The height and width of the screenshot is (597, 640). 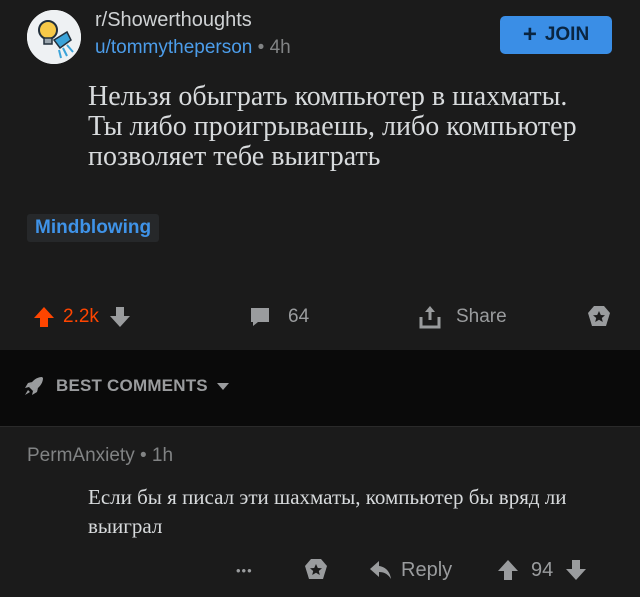 What do you see at coordinates (162, 455) in the screenshot?
I see `comment-age: 1h` at bounding box center [162, 455].